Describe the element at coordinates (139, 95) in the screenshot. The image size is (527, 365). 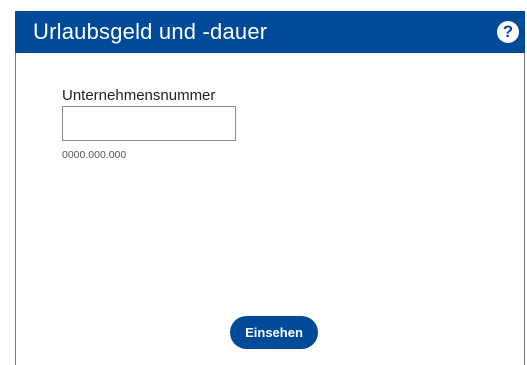
I see `company-number-label: Unternehmensnummer` at that location.